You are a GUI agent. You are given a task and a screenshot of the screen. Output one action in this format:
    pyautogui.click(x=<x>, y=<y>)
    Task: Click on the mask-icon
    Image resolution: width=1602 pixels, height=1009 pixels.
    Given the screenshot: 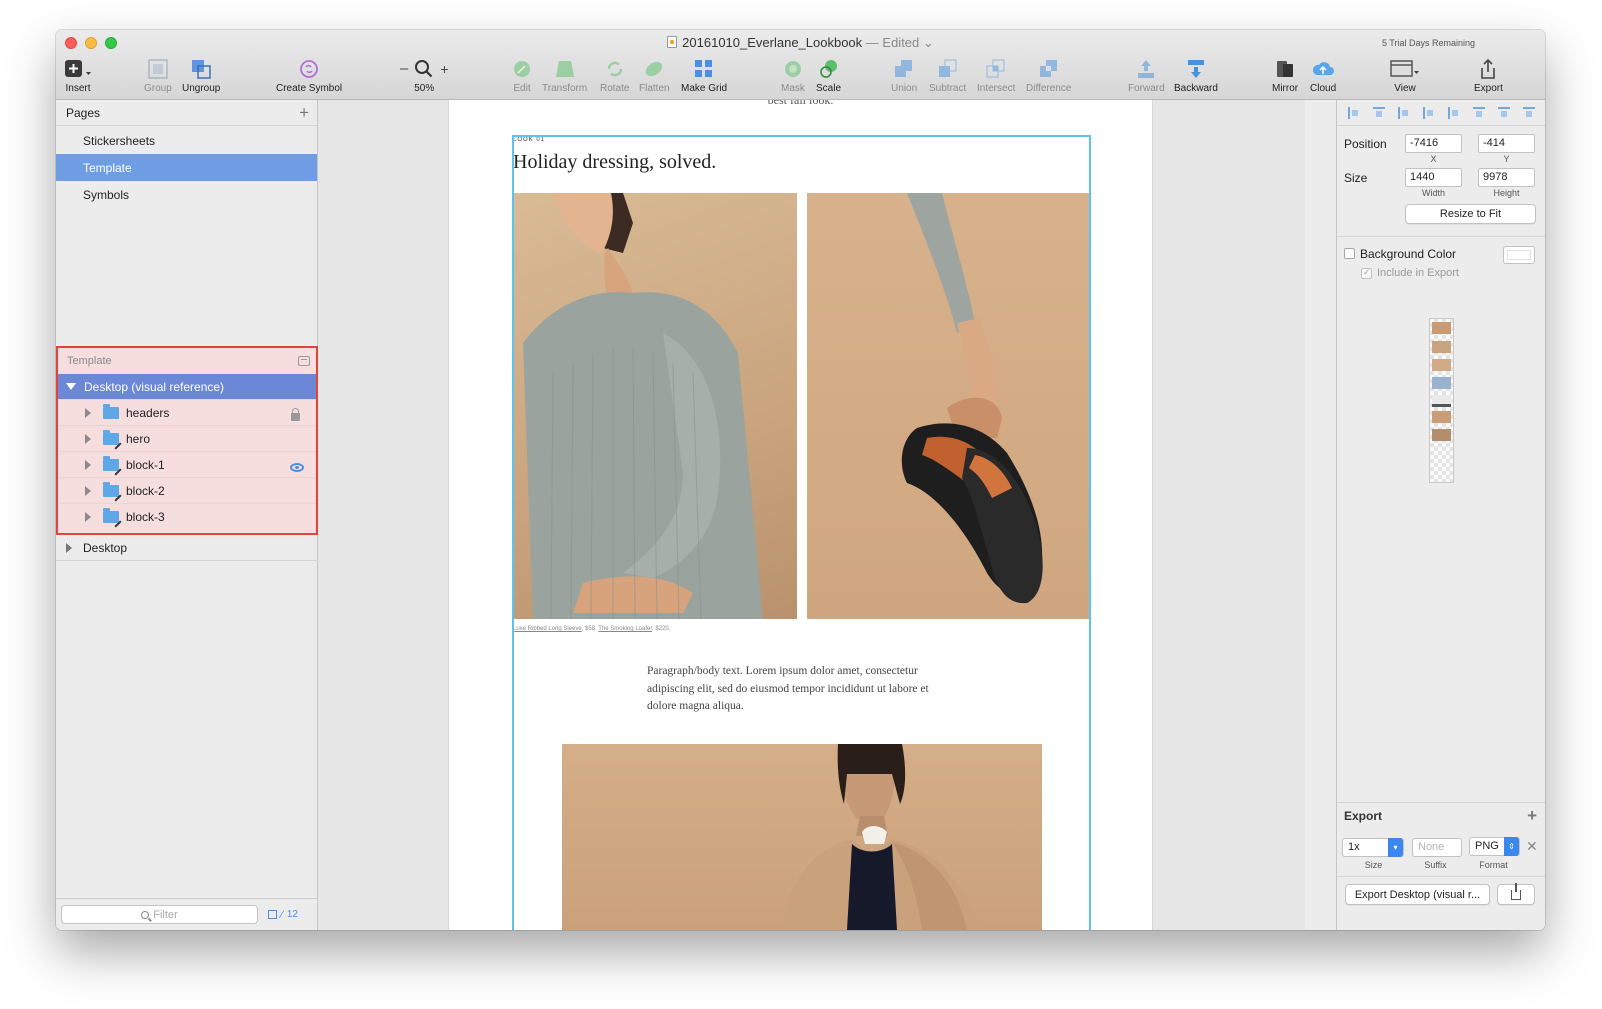 What is the action you would take?
    pyautogui.click(x=792, y=68)
    